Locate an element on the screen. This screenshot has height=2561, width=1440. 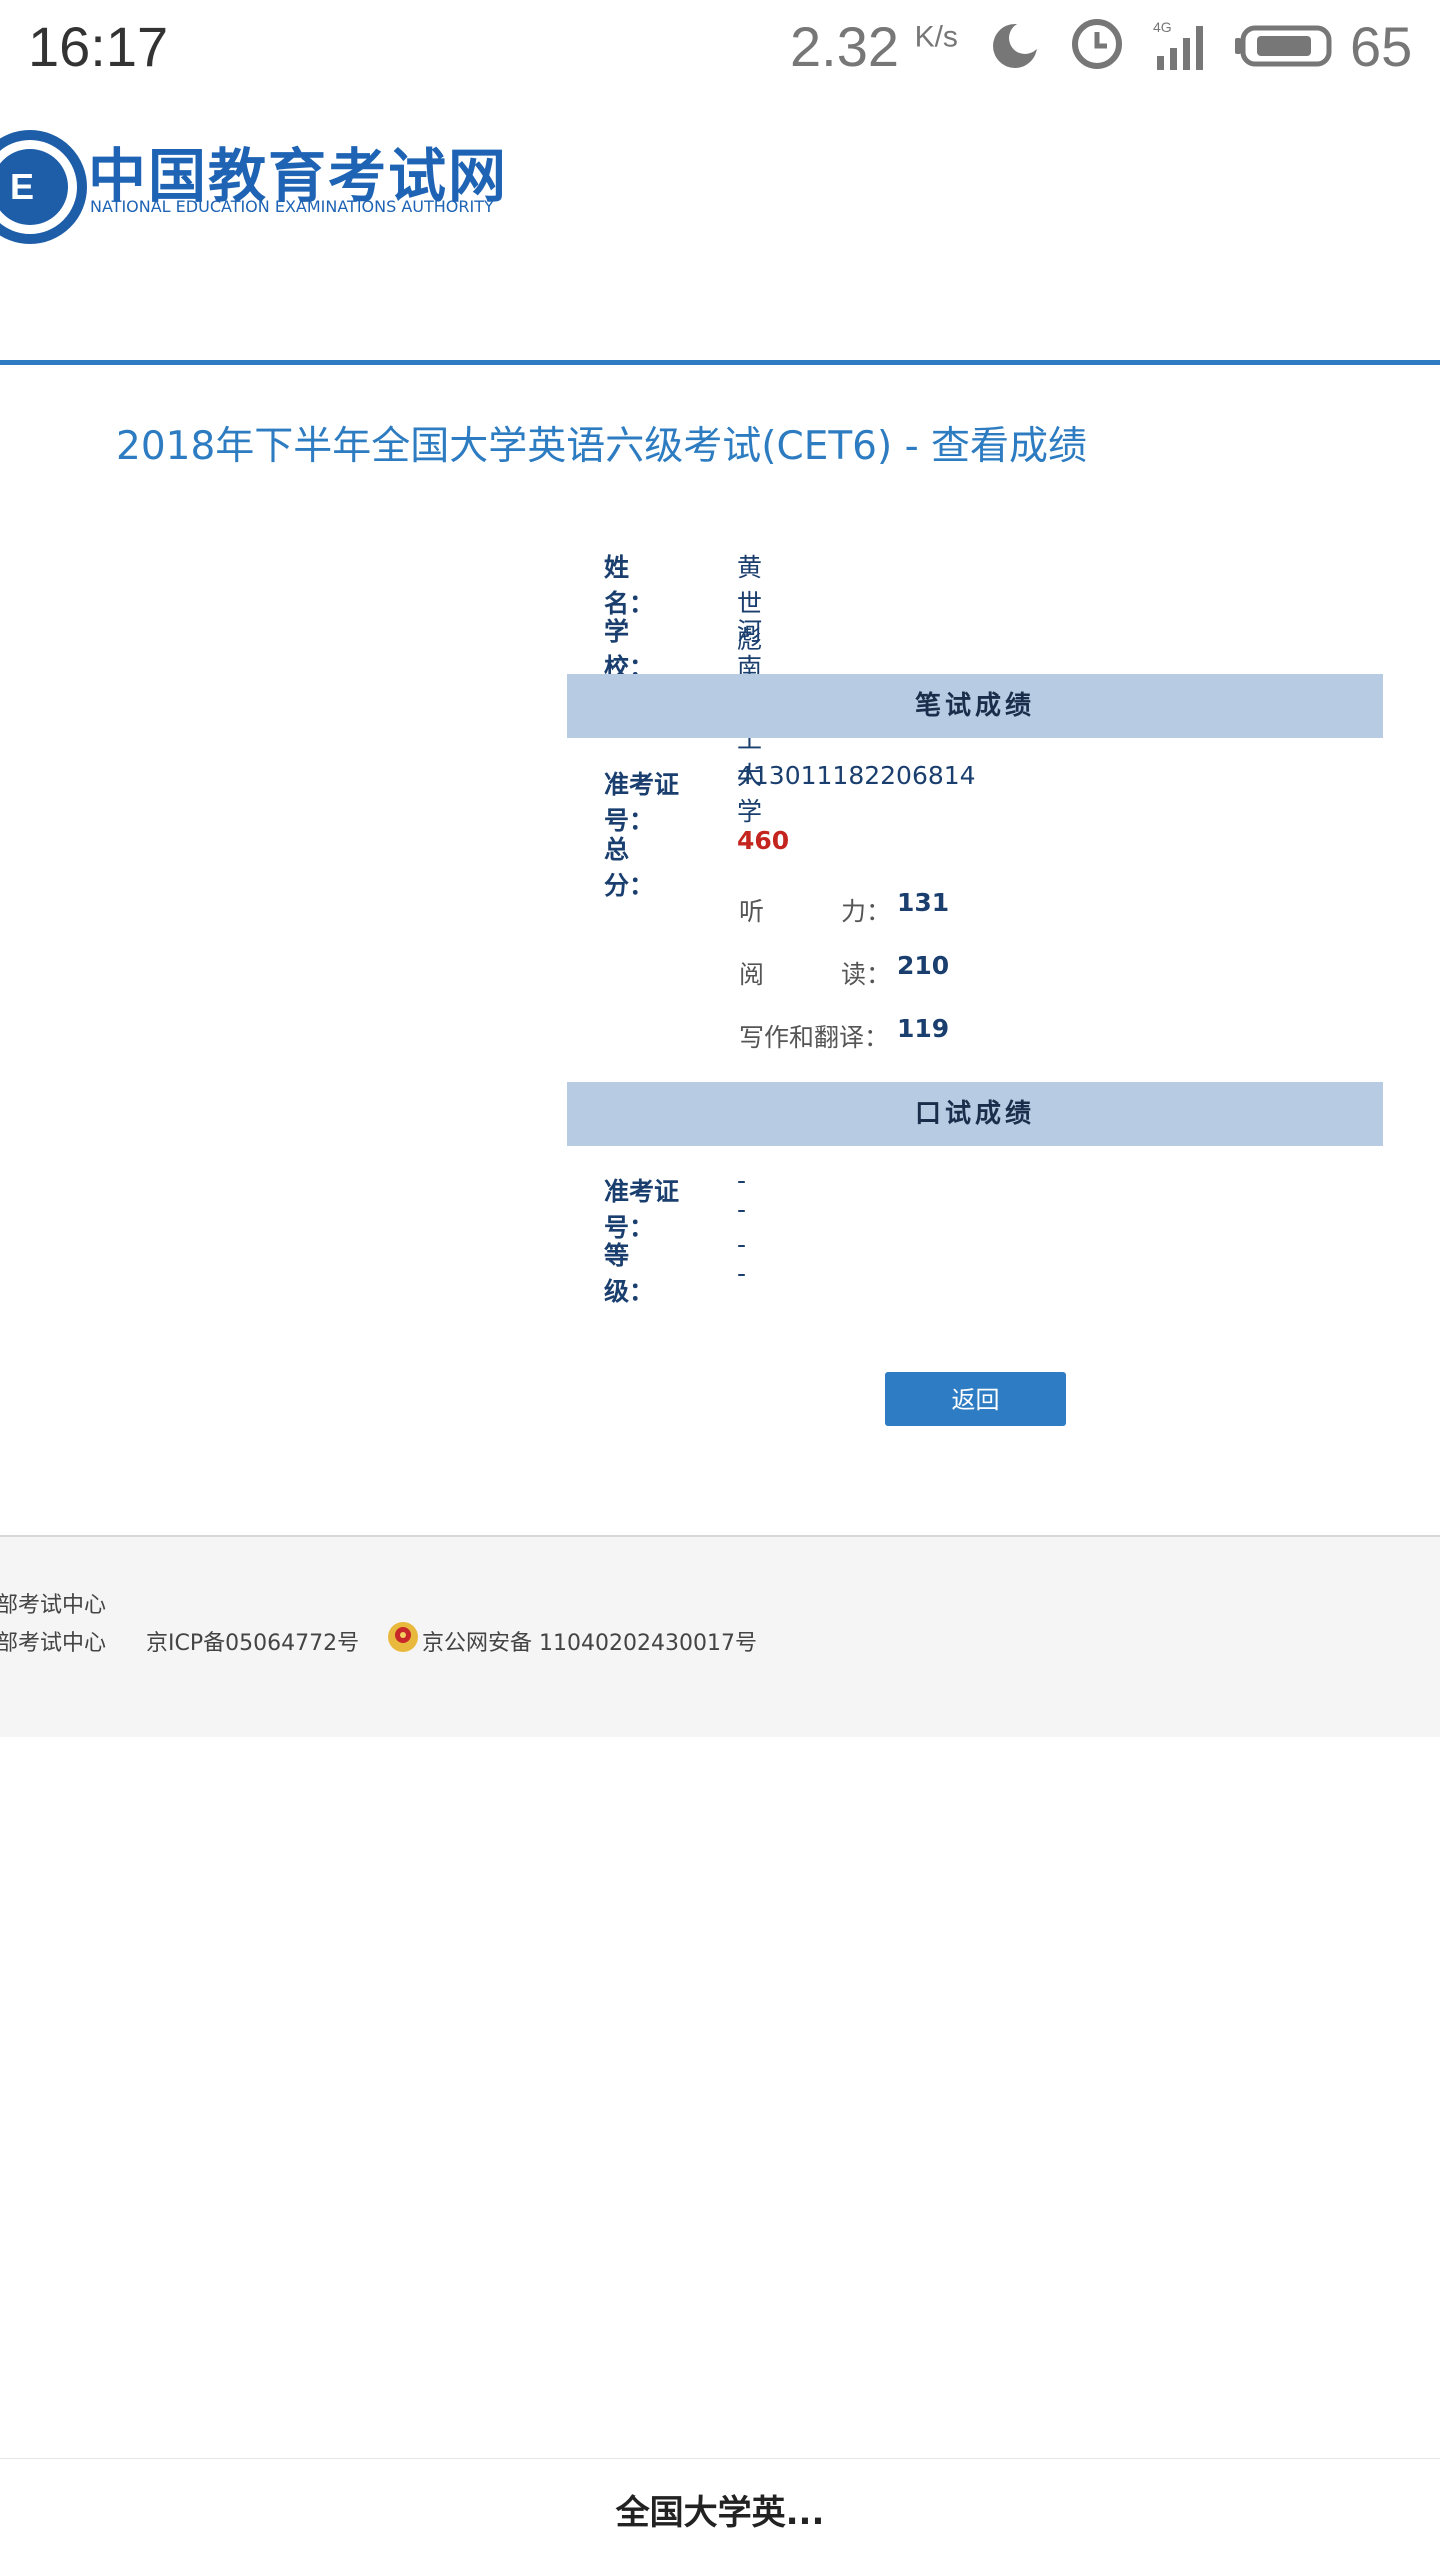
oral-section-header: 口试成绩 is located at coordinates (975, 1114).